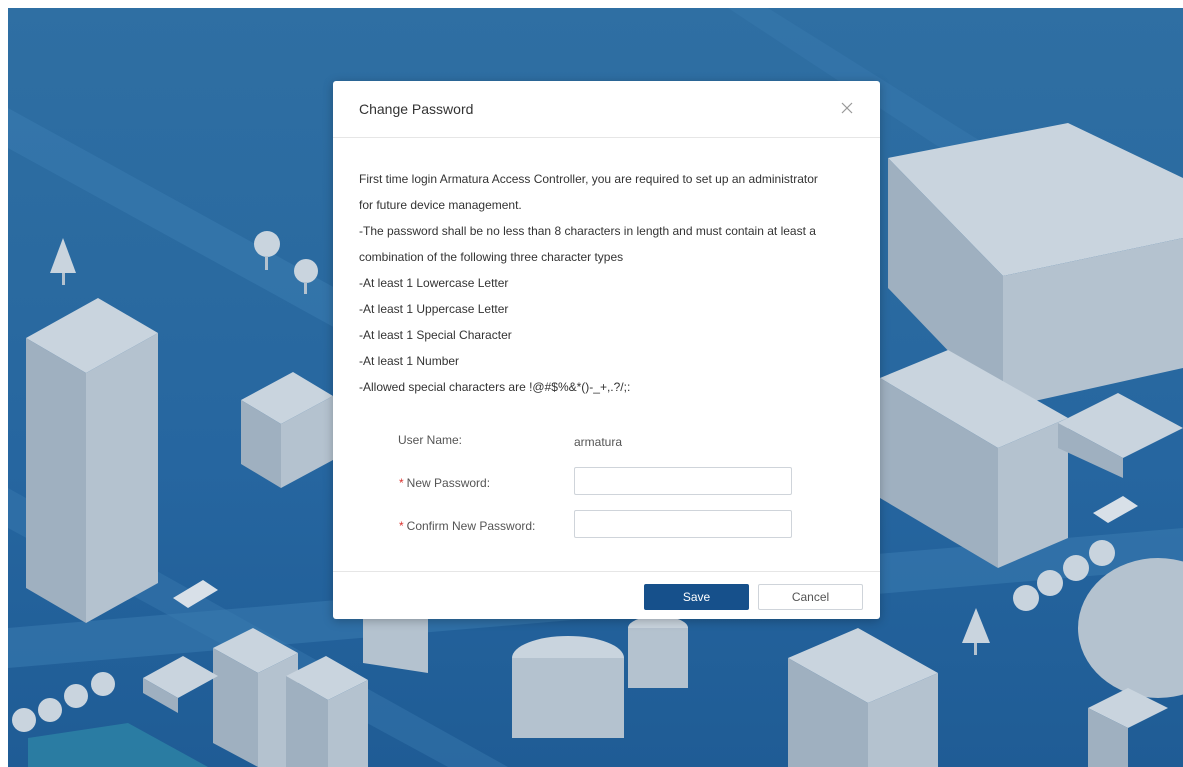 This screenshot has height=767, width=1183. What do you see at coordinates (471, 526) in the screenshot?
I see `confirm-password-label-text: Confirm New Password:` at bounding box center [471, 526].